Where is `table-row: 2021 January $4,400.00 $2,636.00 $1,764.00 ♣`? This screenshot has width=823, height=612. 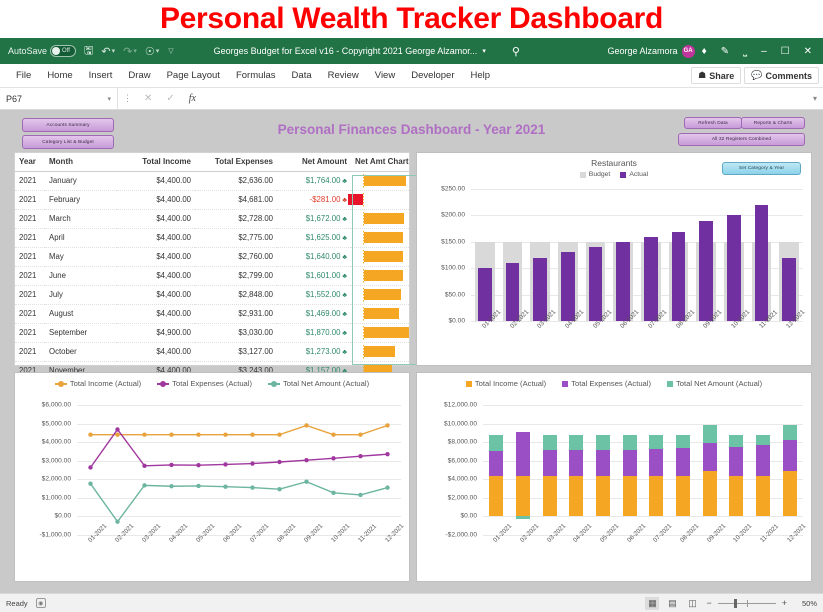 table-row: 2021 January $4,400.00 $2,636.00 $1,764.00 ♣ is located at coordinates (212, 181).